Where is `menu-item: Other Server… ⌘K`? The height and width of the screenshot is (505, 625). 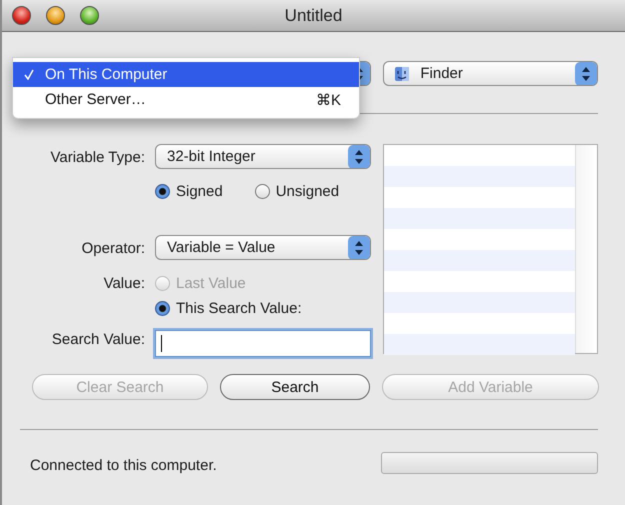
menu-item: Other Server… ⌘K is located at coordinates (186, 99).